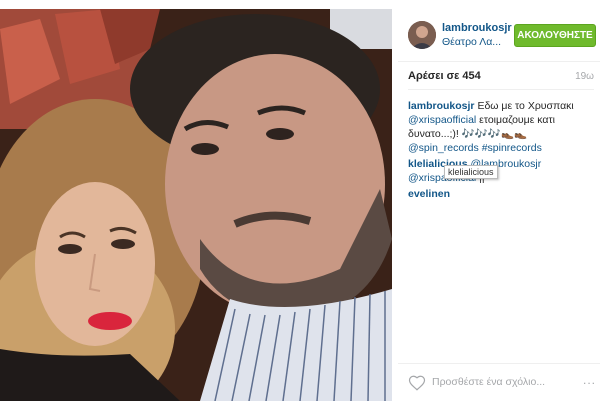  What do you see at coordinates (499, 75) in the screenshot?
I see `likes-row: Αρέσει σε 454 19ω` at bounding box center [499, 75].